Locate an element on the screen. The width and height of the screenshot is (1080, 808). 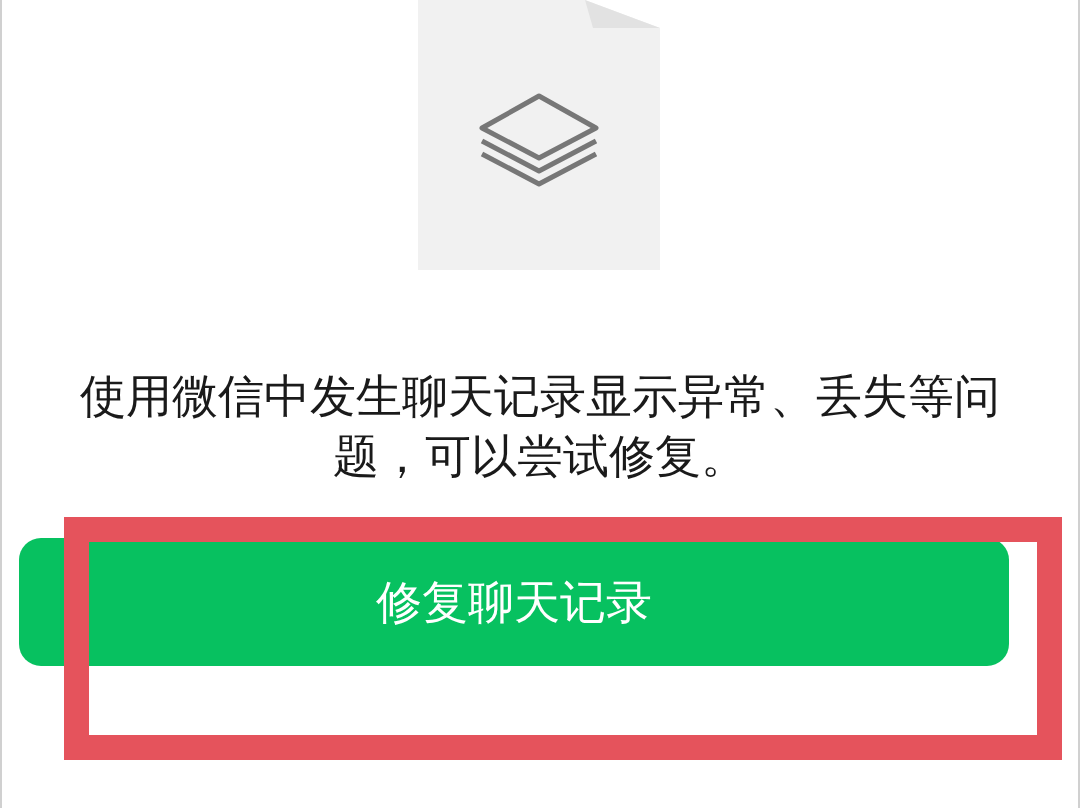
repair-button: 修复聊天记录 is located at coordinates (514, 602).